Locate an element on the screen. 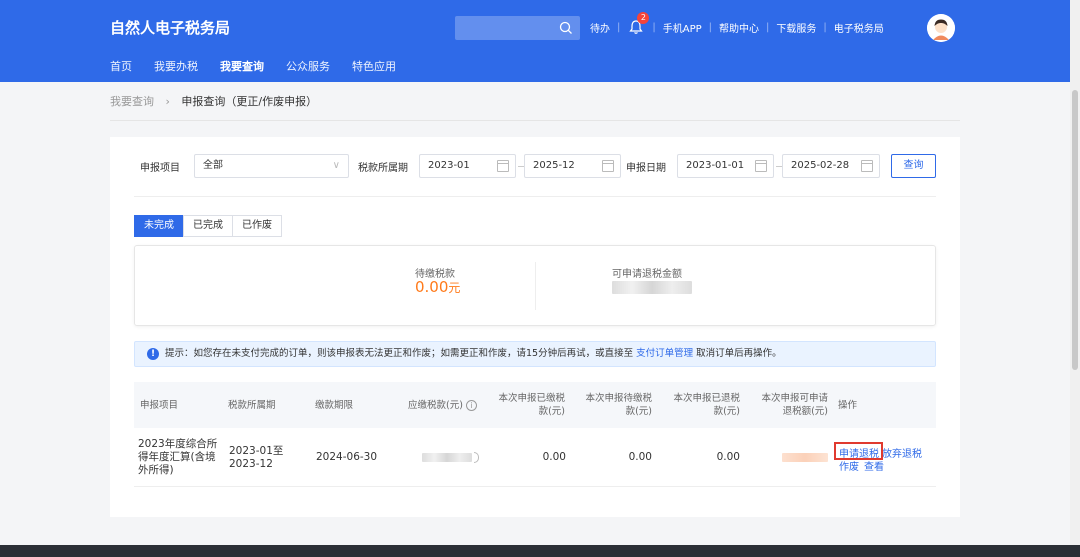 The height and width of the screenshot is (557, 1080). date-end-value: 2025-02-28 is located at coordinates (820, 165).